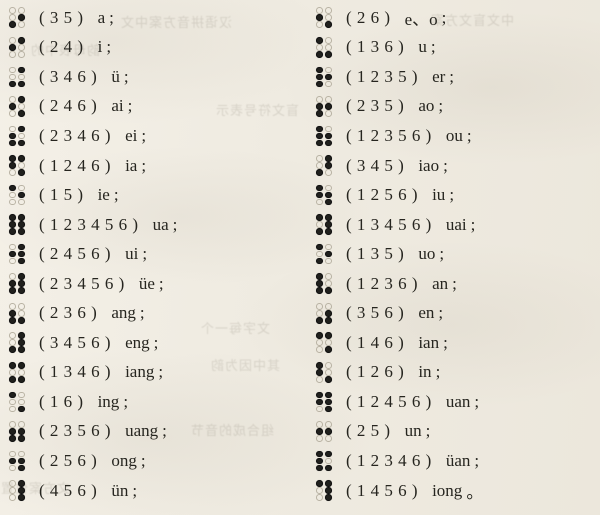  Describe the element at coordinates (82, 283) in the screenshot. I see `dot-number-list: ( 2 3 4 5 6 )` at that location.